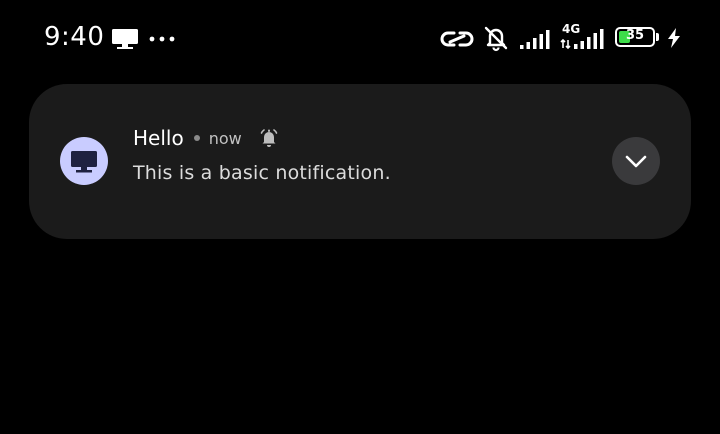 This screenshot has height=434, width=720. I want to click on battery-nub, so click(657, 37).